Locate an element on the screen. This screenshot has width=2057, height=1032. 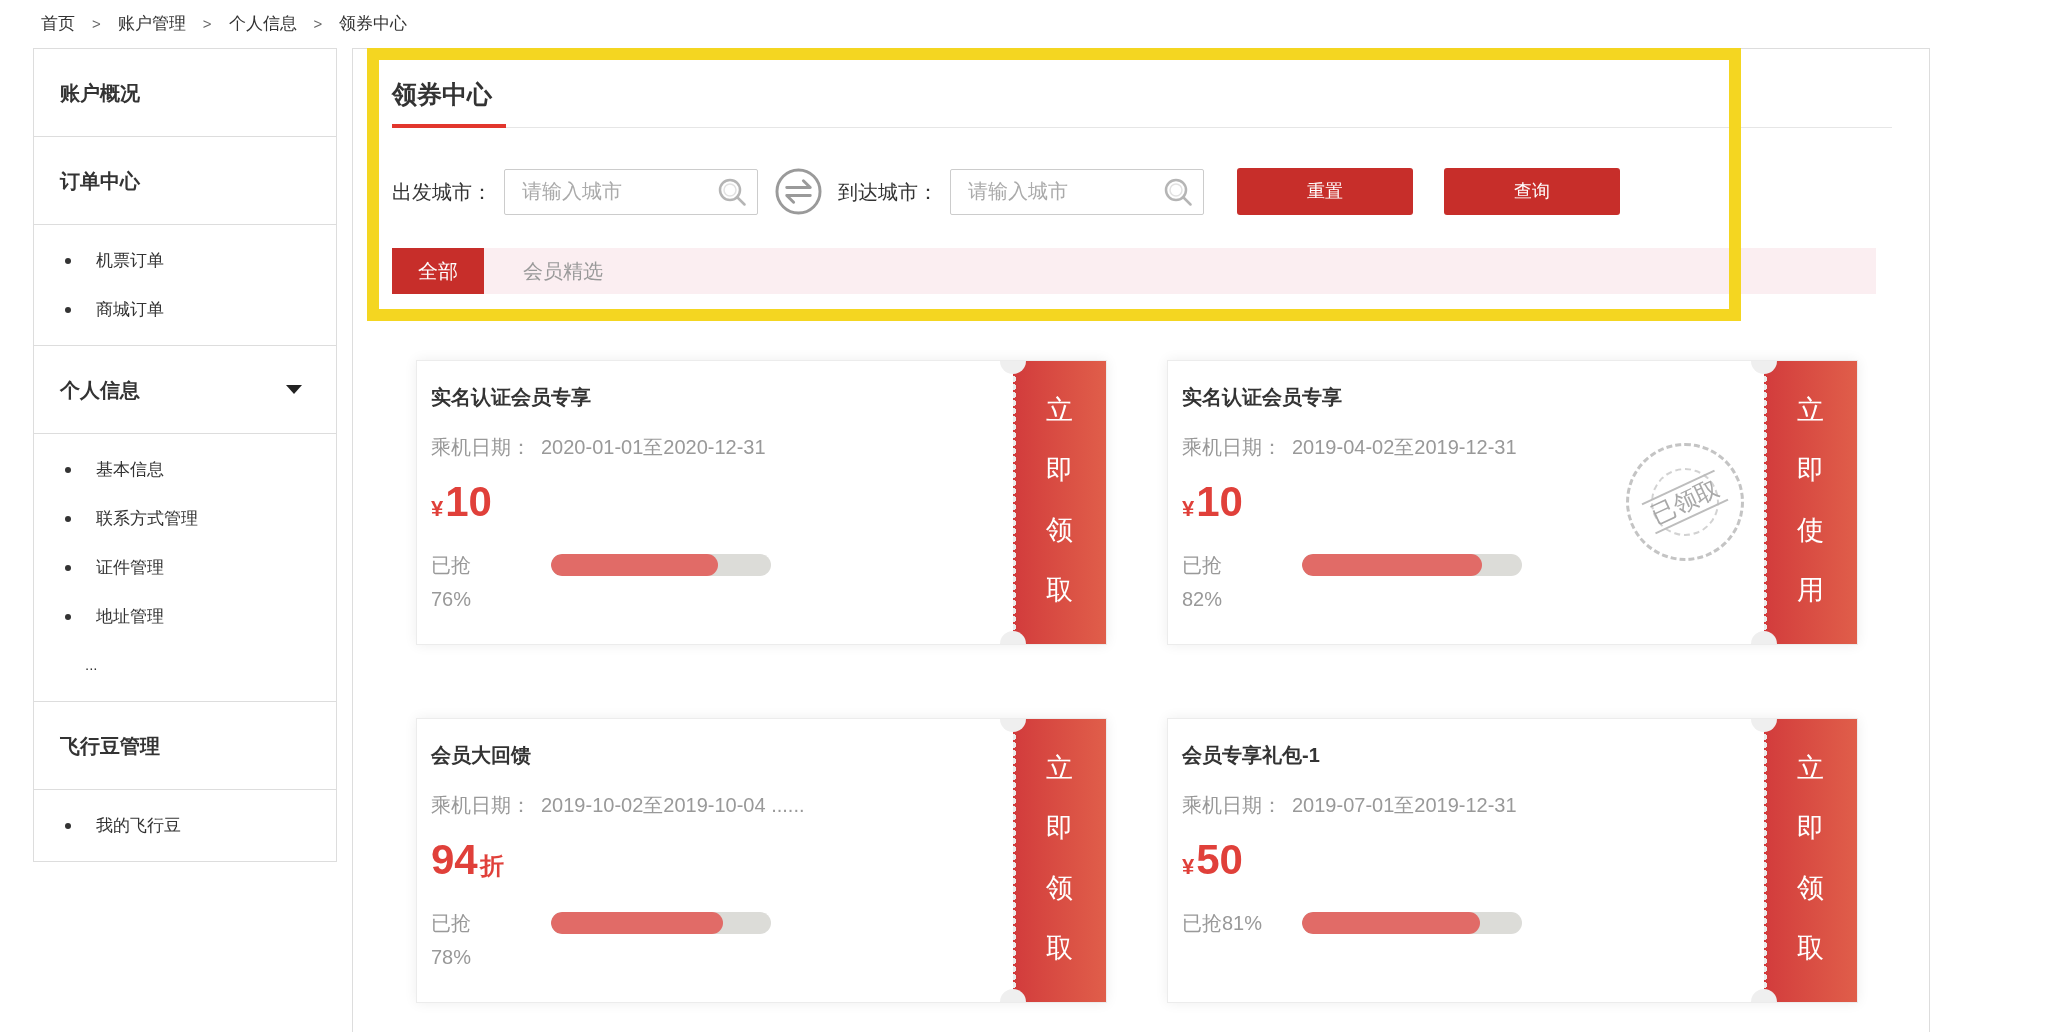
field-label: 到达城市： is located at coordinates (888, 192).